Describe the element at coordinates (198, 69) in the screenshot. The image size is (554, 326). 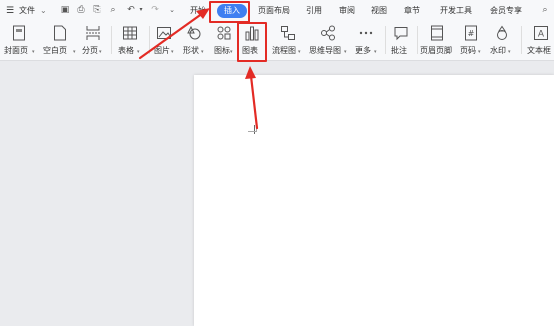
I see `annotation-arrows` at that location.